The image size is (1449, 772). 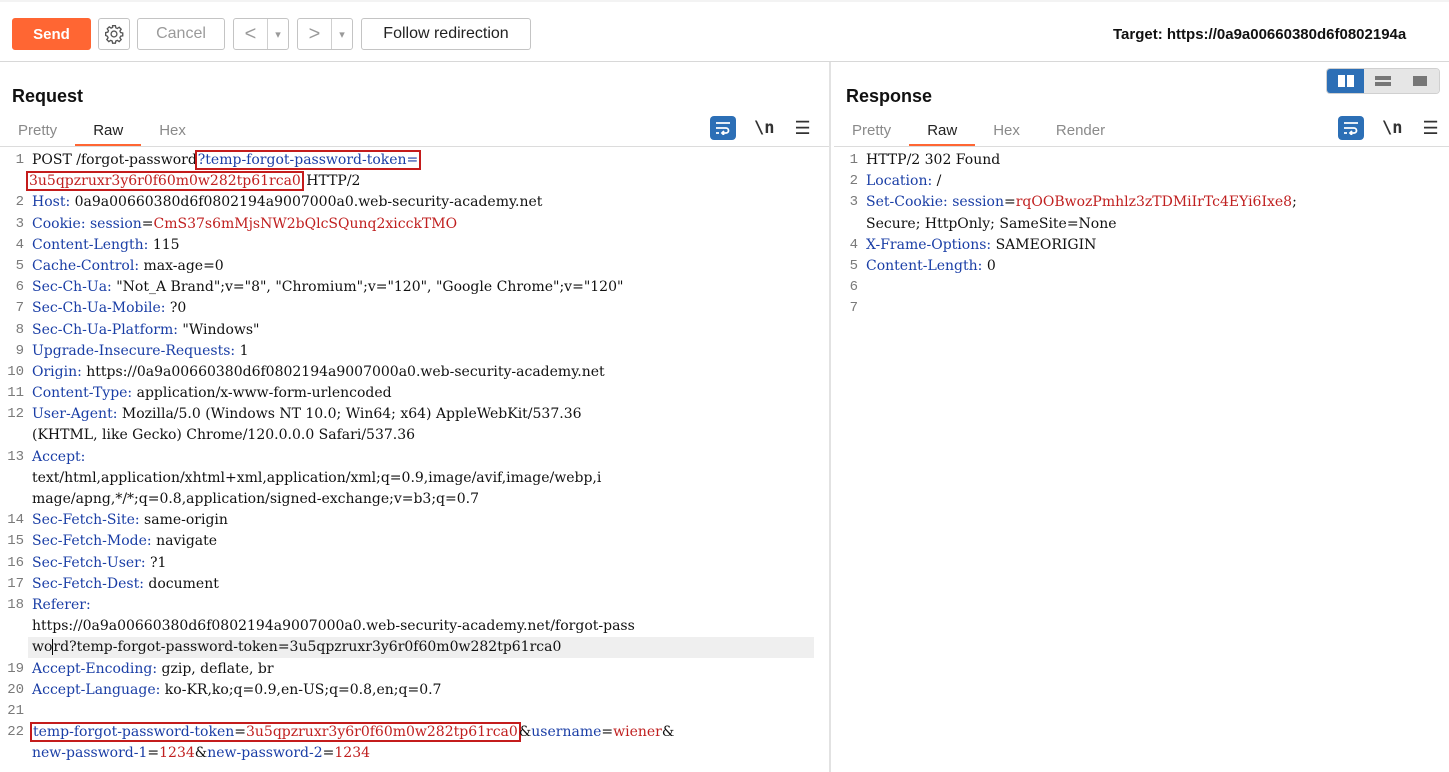 What do you see at coordinates (853, 287) in the screenshot?
I see `response-line: 6` at bounding box center [853, 287].